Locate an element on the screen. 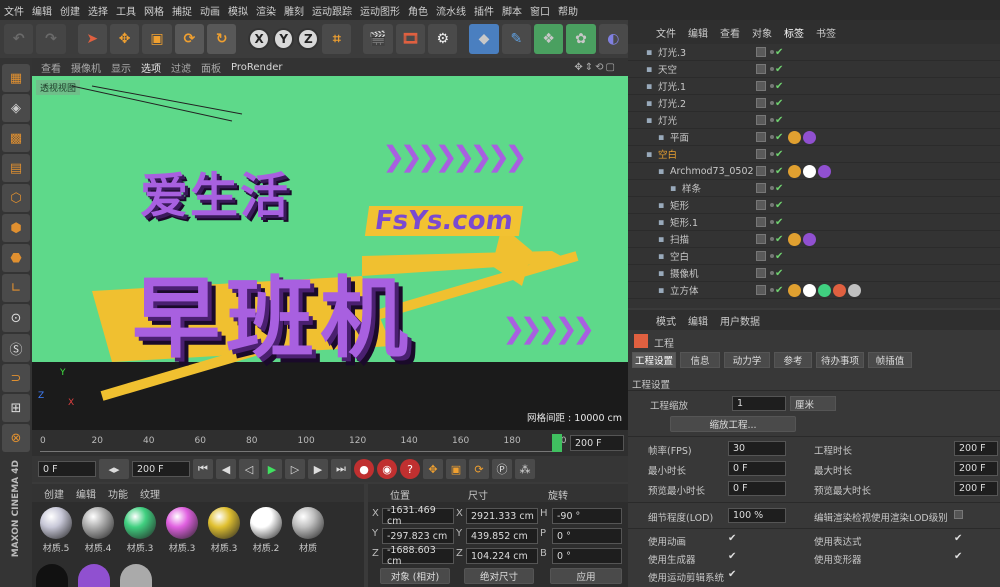 This screenshot has width=1000, height=587. object-row: ▪ 灯光.2 ✔ is located at coordinates (814, 103).